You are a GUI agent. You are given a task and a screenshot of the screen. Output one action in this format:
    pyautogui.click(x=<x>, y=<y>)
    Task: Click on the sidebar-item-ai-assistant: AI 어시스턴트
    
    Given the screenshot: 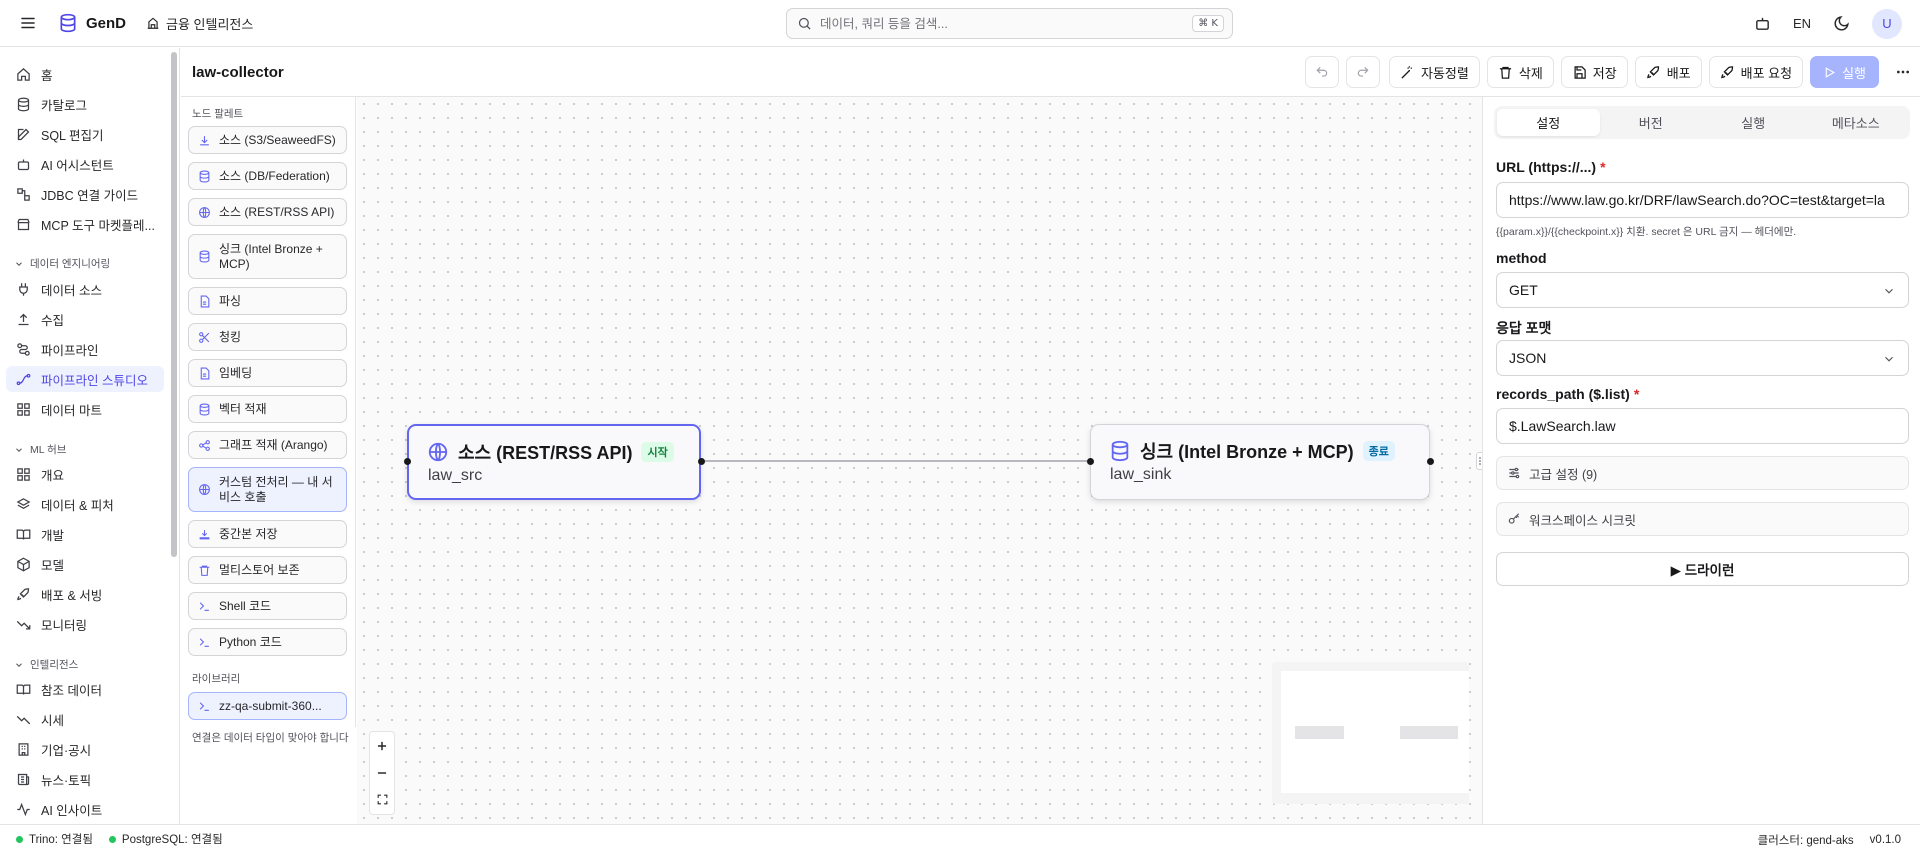 What is the action you would take?
    pyautogui.click(x=85, y=164)
    